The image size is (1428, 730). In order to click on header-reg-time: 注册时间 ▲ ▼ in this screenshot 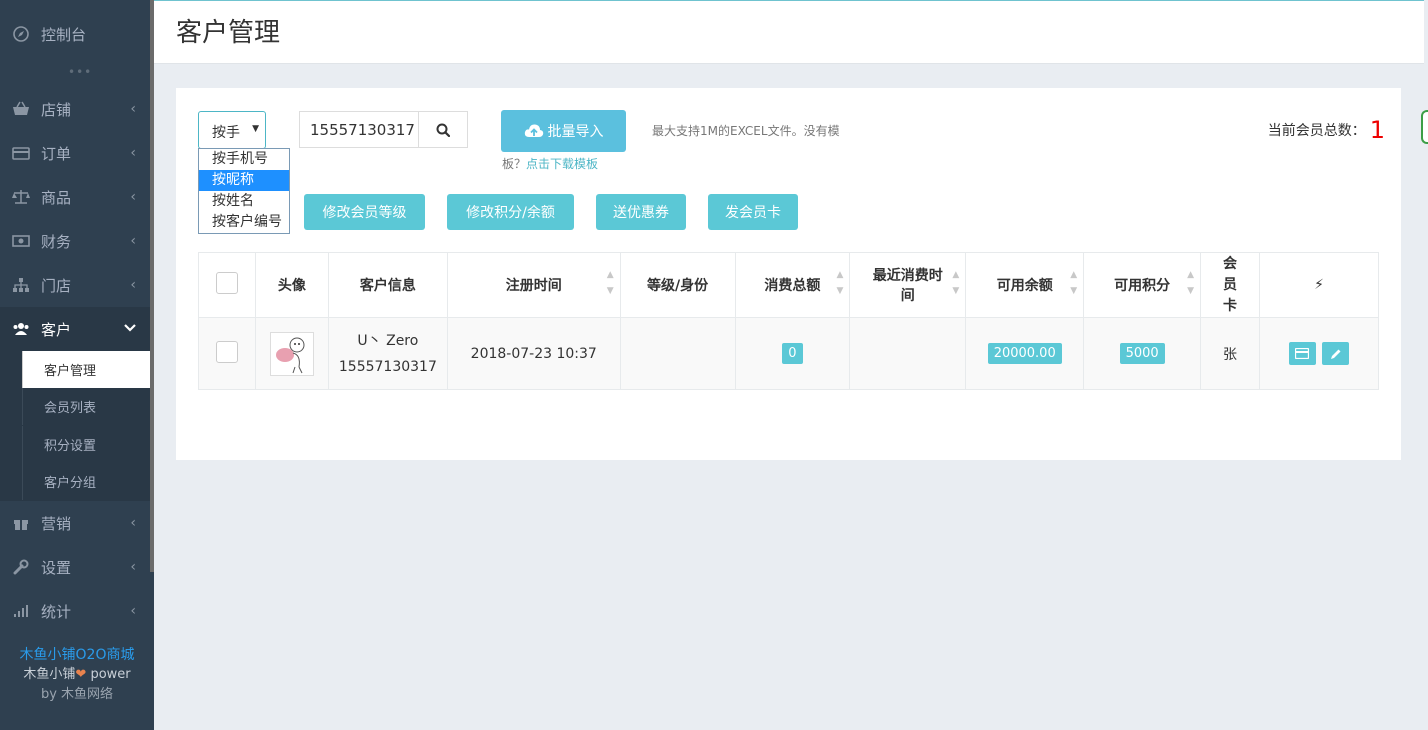, I will do `click(533, 285)`.